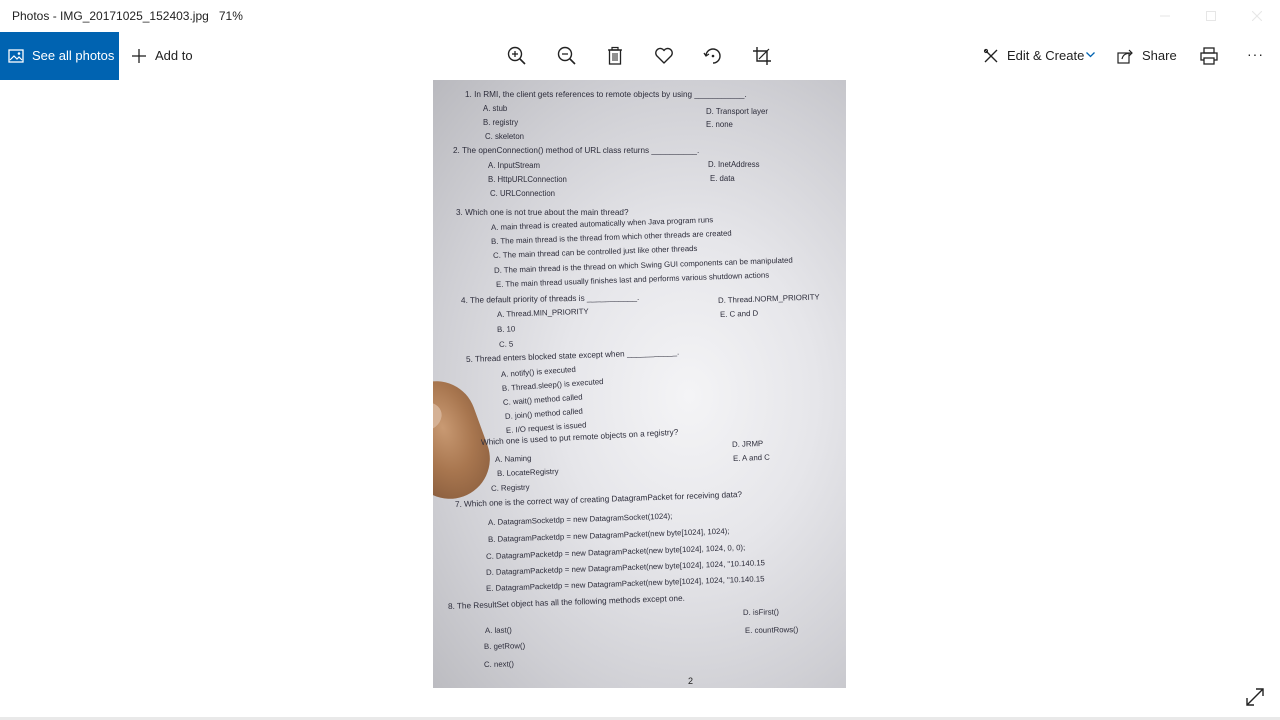 Image resolution: width=1280 pixels, height=720 pixels. I want to click on question-2-option: C. URLConnection, so click(523, 193).